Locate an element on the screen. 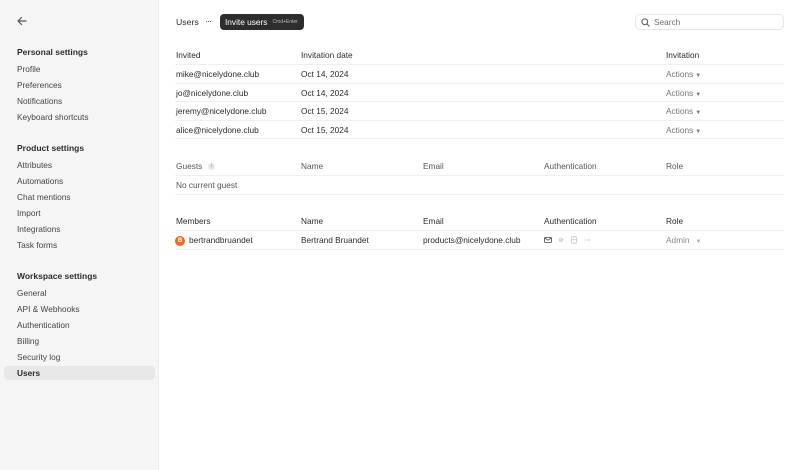 The width and height of the screenshot is (800, 470). invite-users-button: Invite users Cmd+Enter is located at coordinates (262, 22).